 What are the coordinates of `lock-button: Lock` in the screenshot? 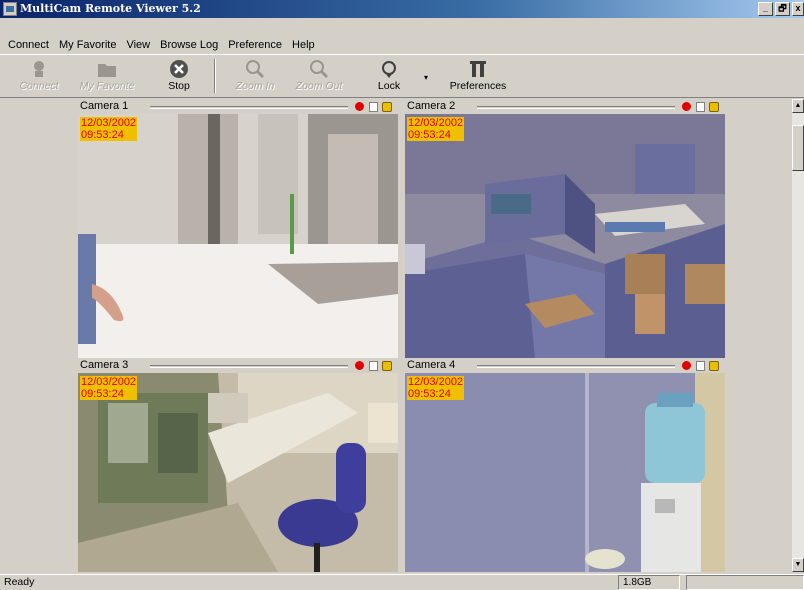 It's located at (389, 76).